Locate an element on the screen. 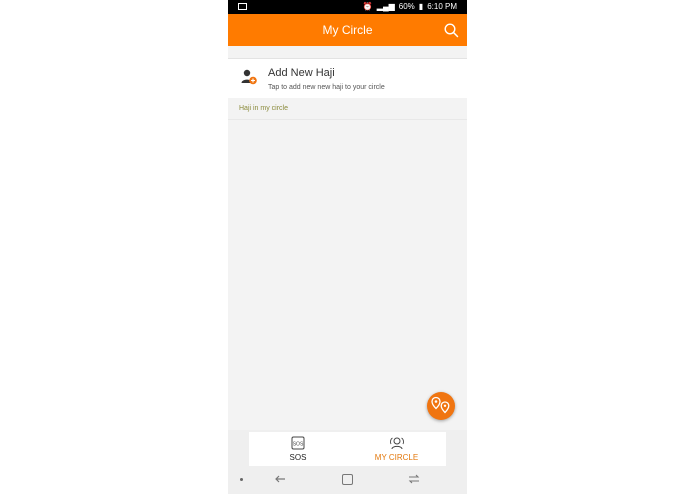 The width and height of the screenshot is (695, 494). map-pins-icon is located at coordinates (440, 405).